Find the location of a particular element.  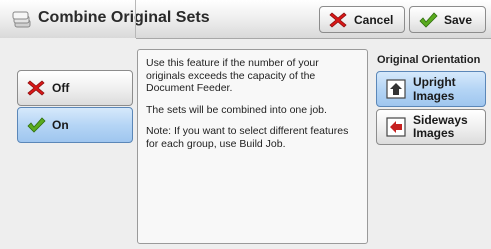

stacked-pages-icon is located at coordinates (21, 19).